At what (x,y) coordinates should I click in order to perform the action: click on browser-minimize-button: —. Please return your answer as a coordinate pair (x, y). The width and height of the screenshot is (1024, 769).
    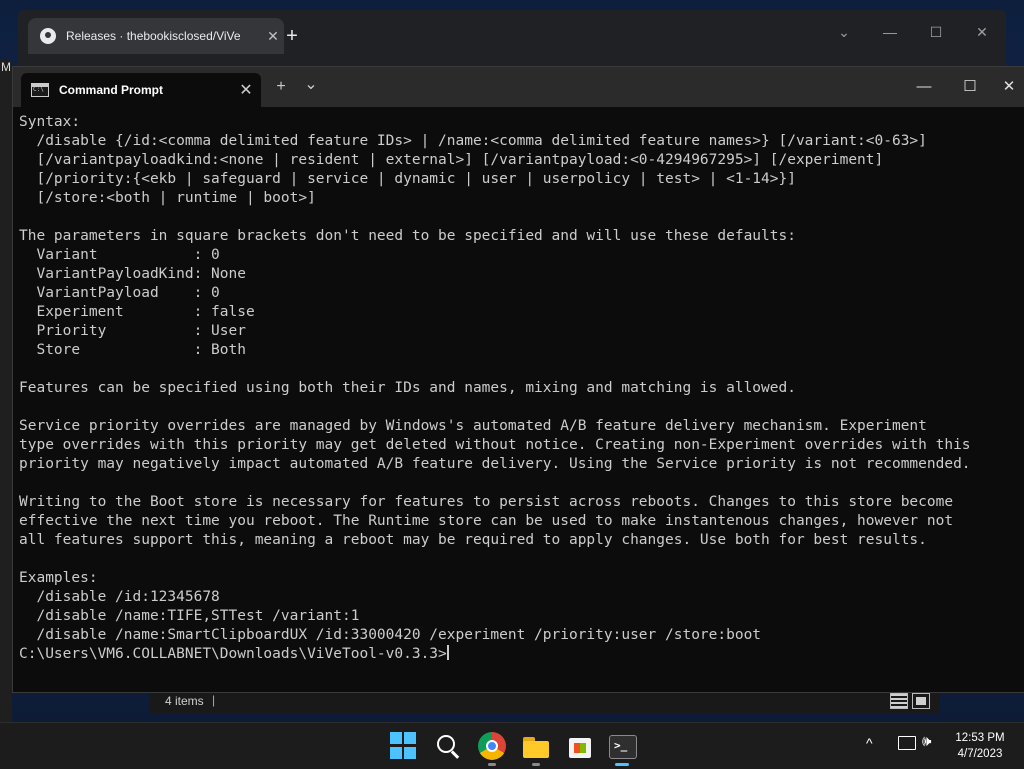
    Looking at the image, I should click on (890, 32).